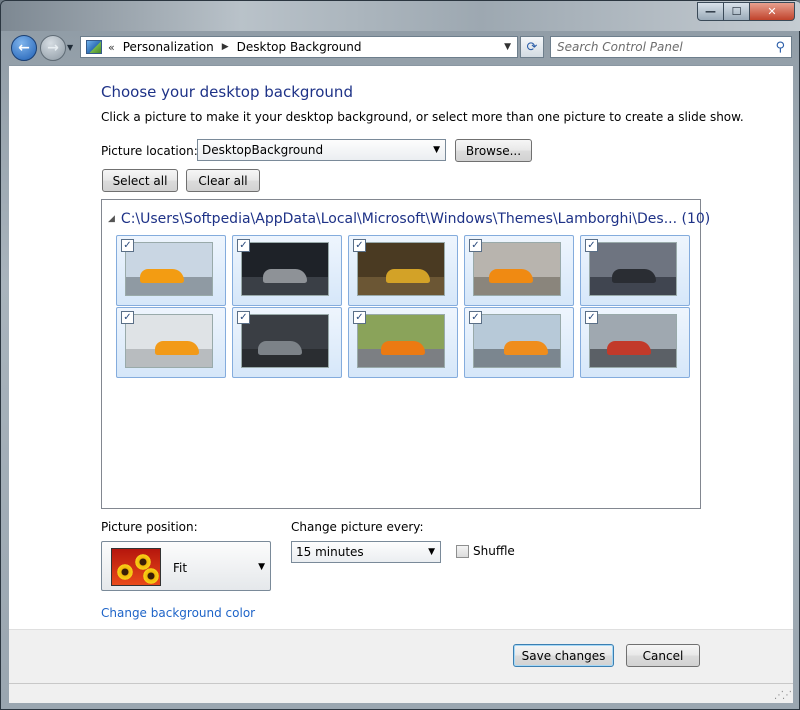  Describe the element at coordinates (53, 48) in the screenshot. I see `forward-button: →` at that location.